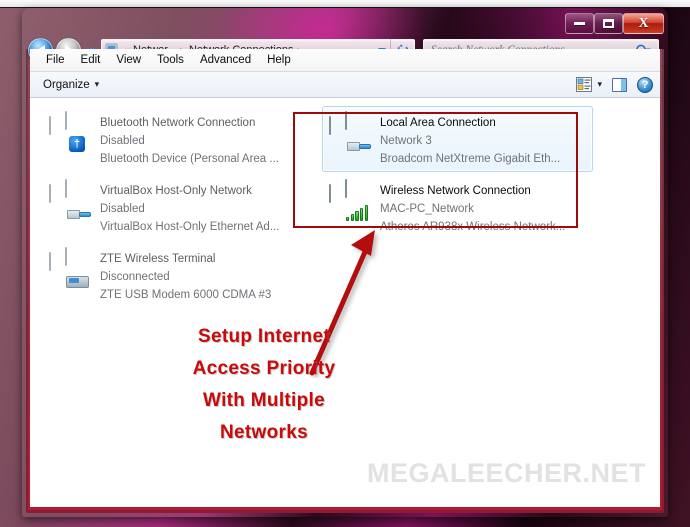 The width and height of the screenshot is (690, 527). What do you see at coordinates (178, 123) in the screenshot?
I see `connection-name: Bluetooth Network Connection` at bounding box center [178, 123].